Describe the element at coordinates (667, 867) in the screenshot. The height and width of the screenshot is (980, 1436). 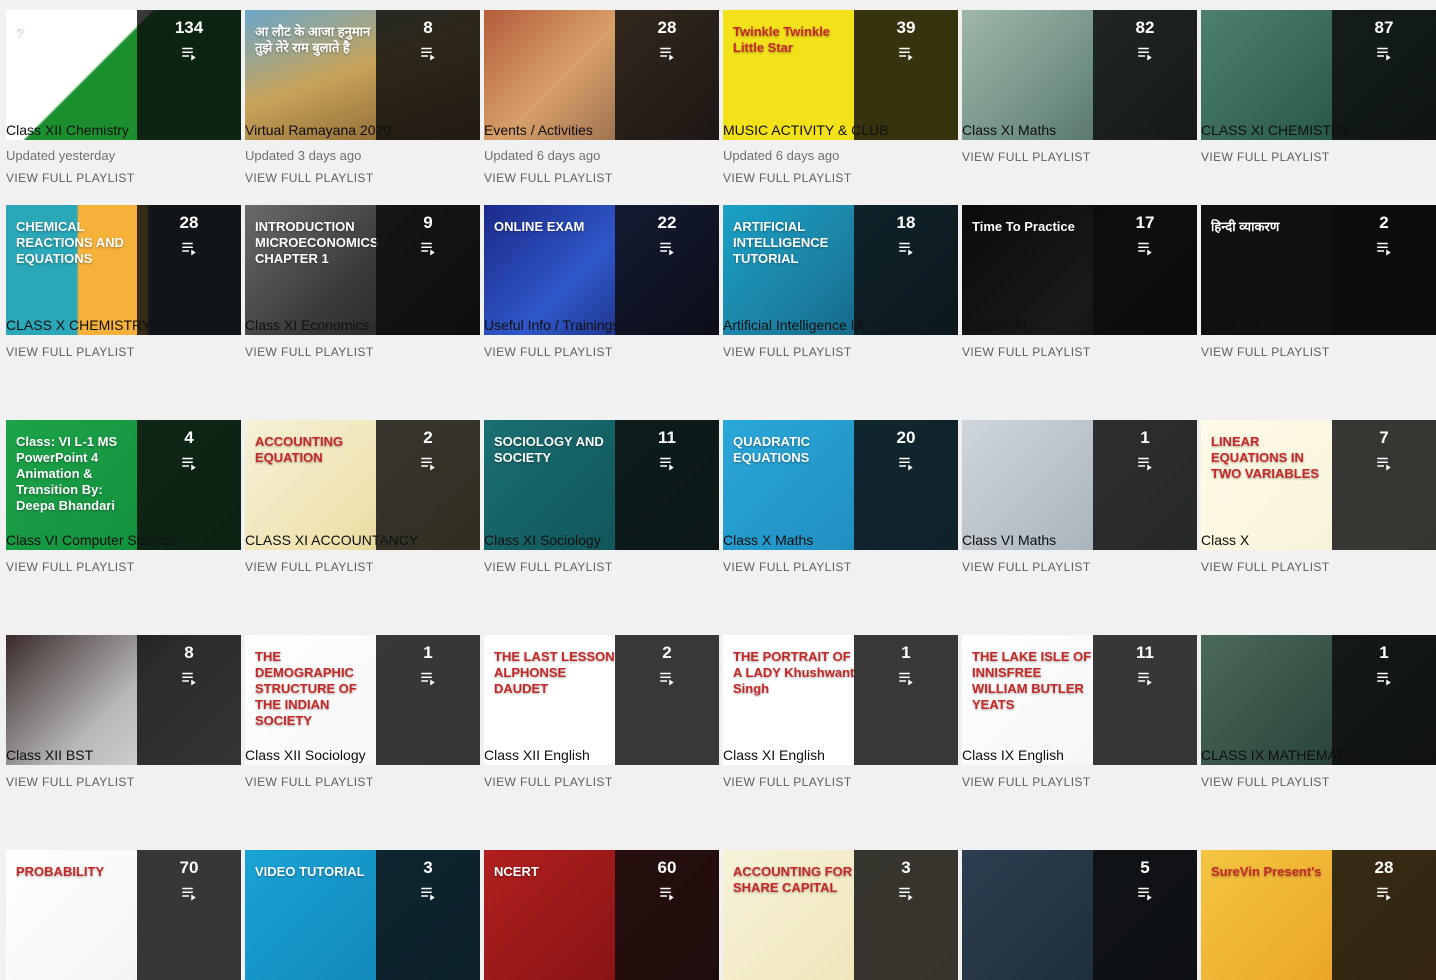
I see `video-count: 60` at that location.